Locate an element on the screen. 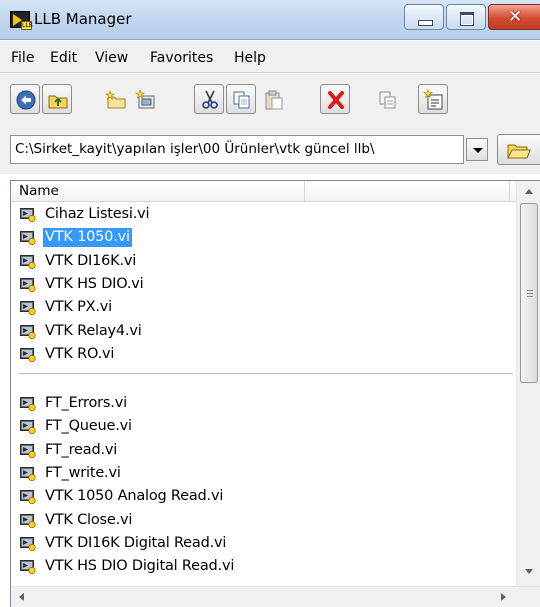  vertical-scroll-thumb is located at coordinates (529, 293).